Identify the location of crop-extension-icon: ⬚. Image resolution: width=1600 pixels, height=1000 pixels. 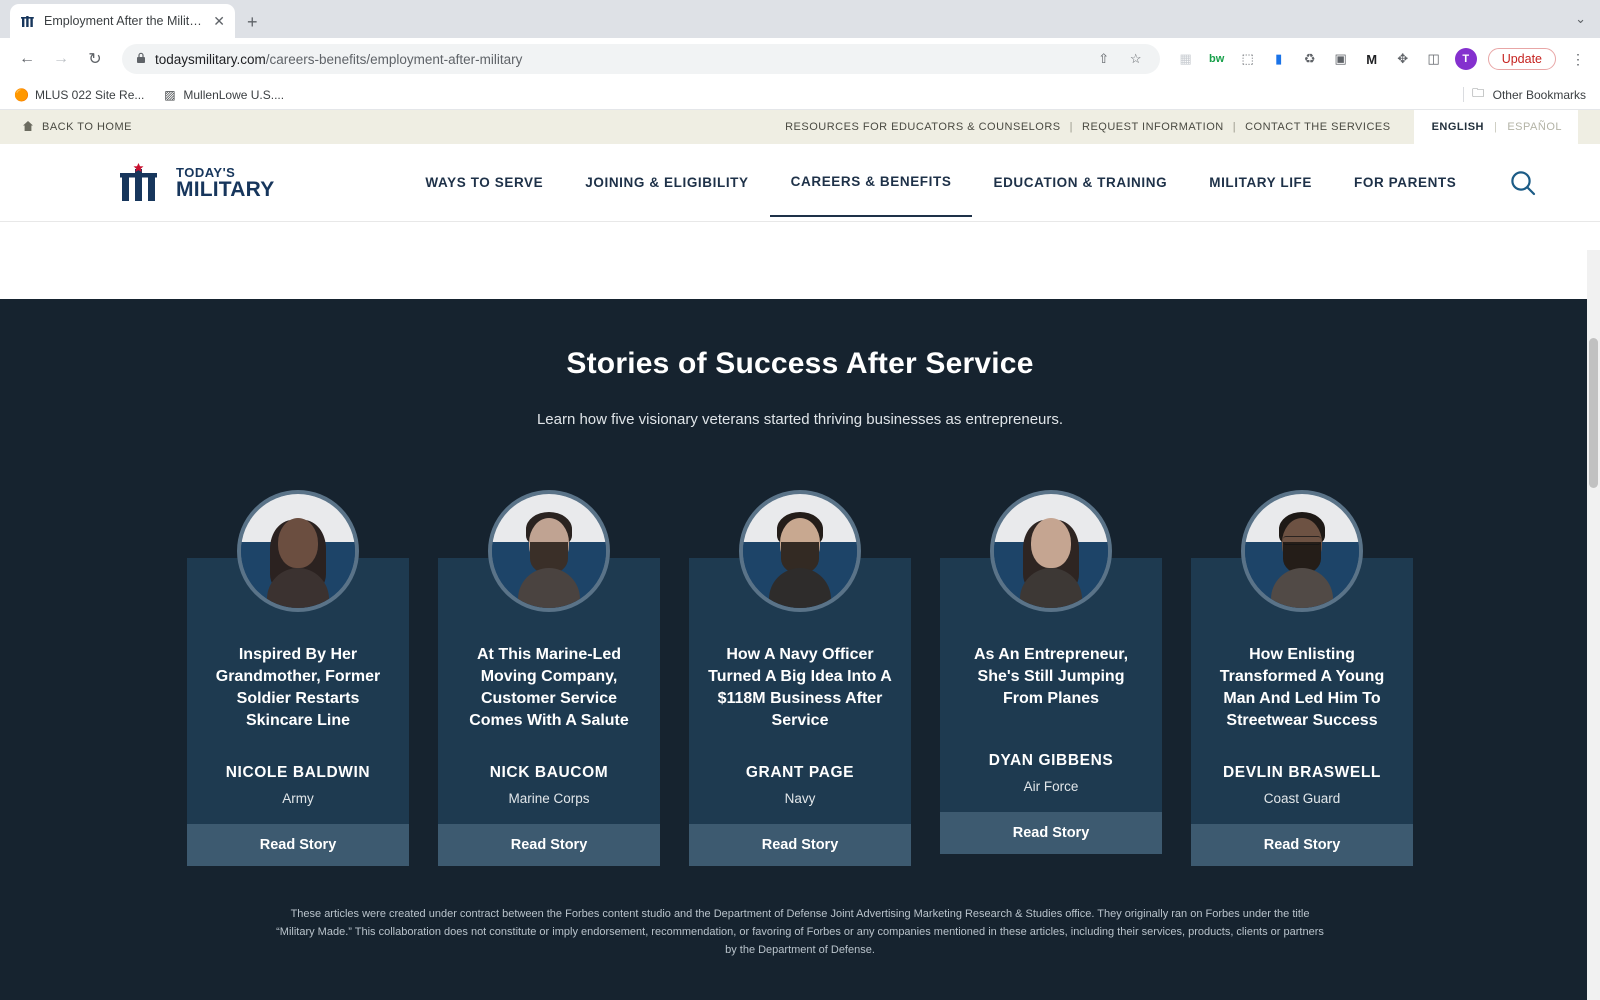
(1248, 59).